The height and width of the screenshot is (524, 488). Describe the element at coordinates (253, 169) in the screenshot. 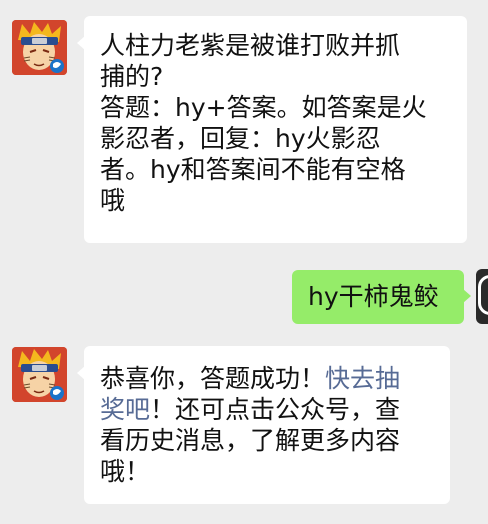

I see `message-line: 者。hy和答案间不能有空格` at that location.